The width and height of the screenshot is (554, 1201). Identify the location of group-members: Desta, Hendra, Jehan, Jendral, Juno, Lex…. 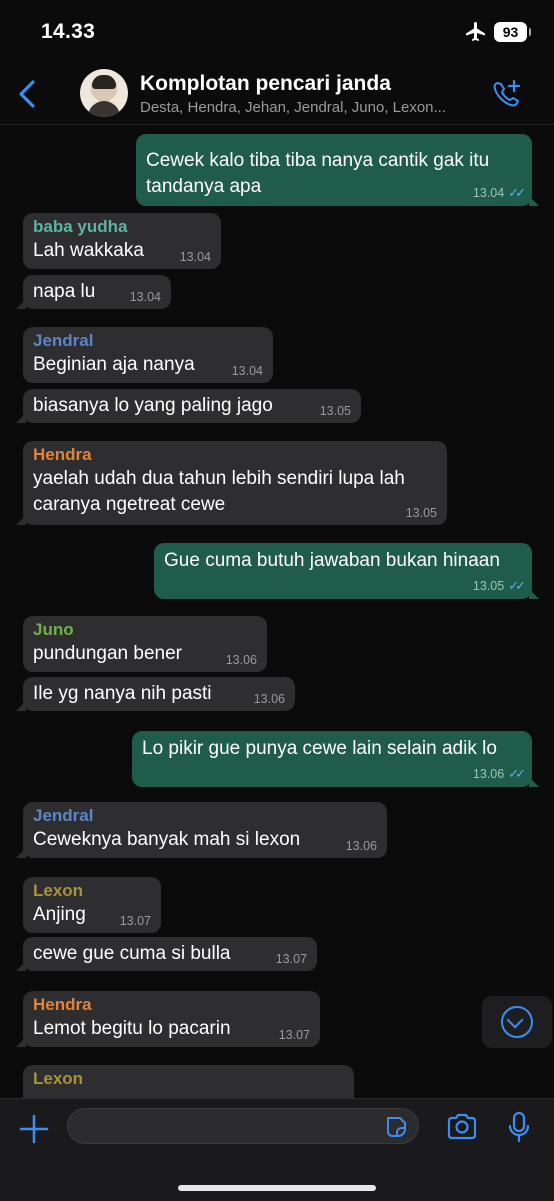
(310, 107).